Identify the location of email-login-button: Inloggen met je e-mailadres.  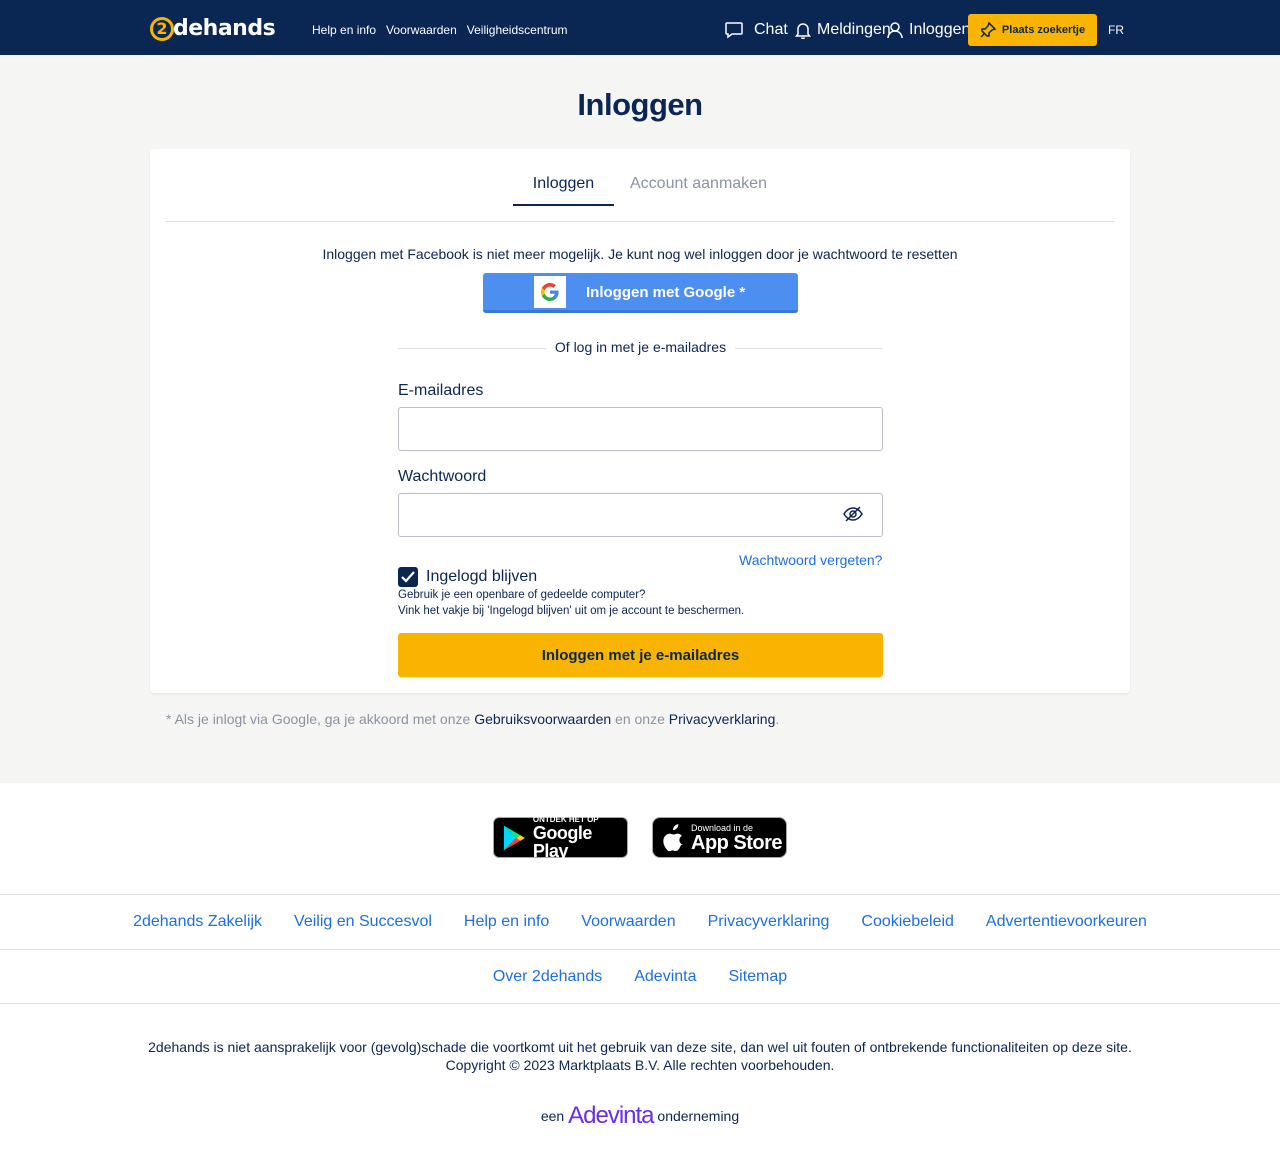
(640, 655).